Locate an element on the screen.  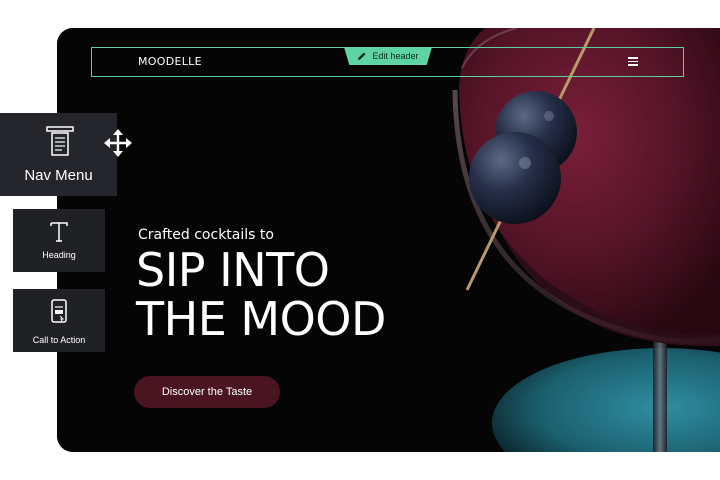
widget-call-to-action: Call to Action is located at coordinates (59, 320).